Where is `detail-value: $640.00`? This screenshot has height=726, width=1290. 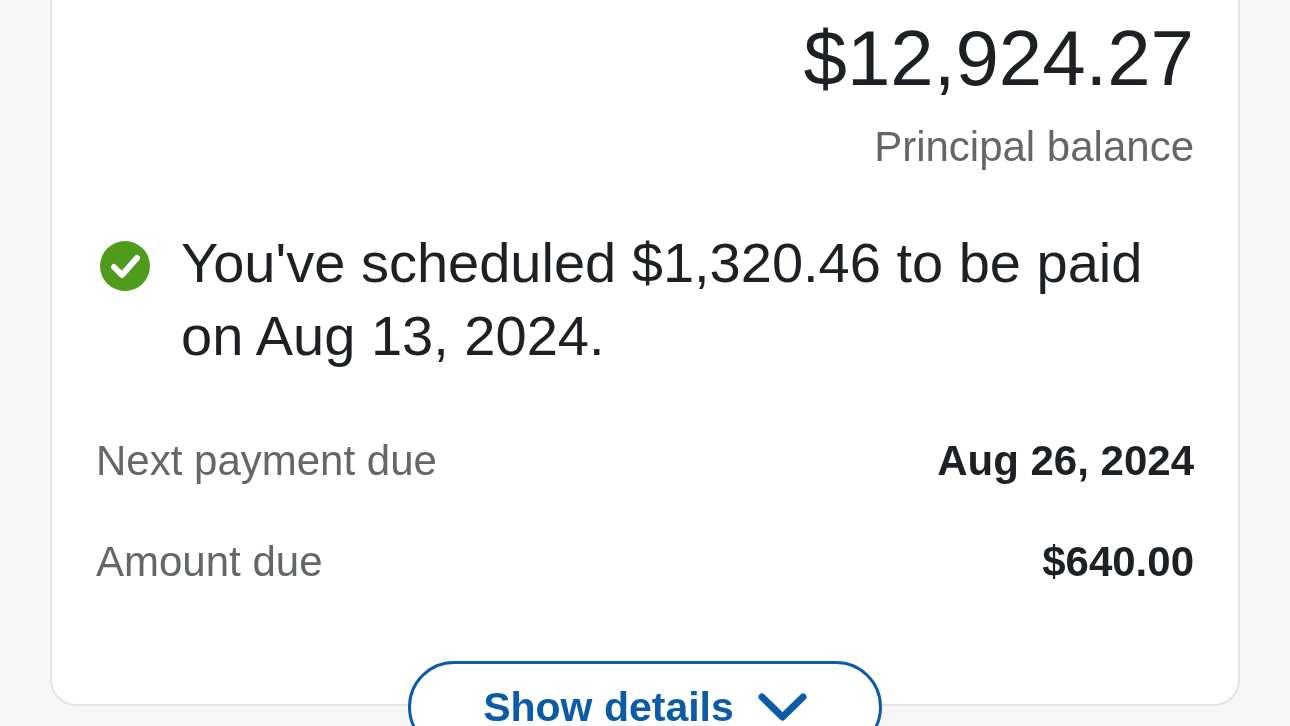
detail-value: $640.00 is located at coordinates (1118, 562).